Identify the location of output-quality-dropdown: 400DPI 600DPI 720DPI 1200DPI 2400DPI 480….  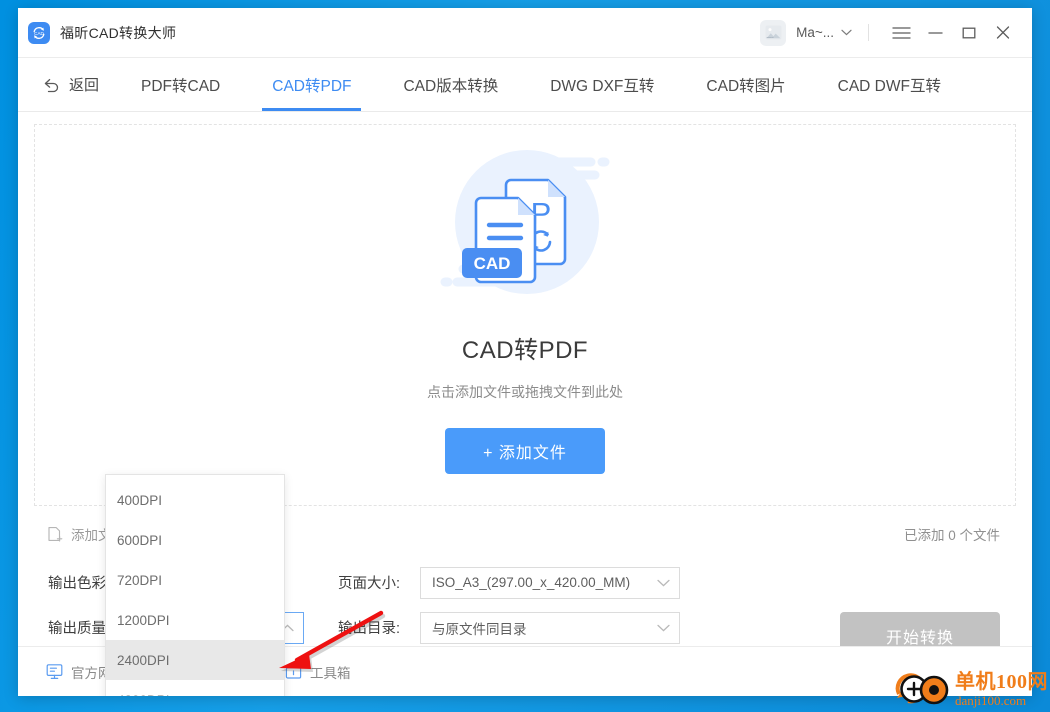
(195, 585).